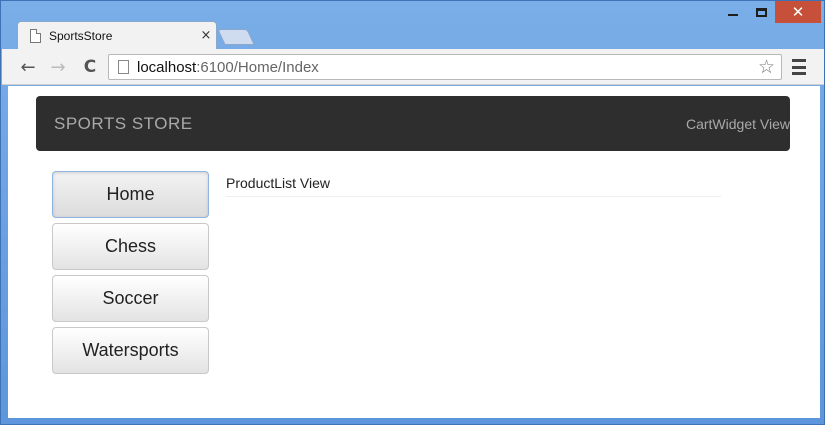  I want to click on reload-button: C, so click(90, 67).